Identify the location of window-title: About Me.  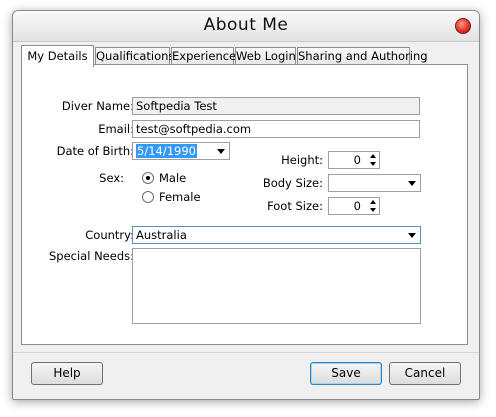
(246, 25).